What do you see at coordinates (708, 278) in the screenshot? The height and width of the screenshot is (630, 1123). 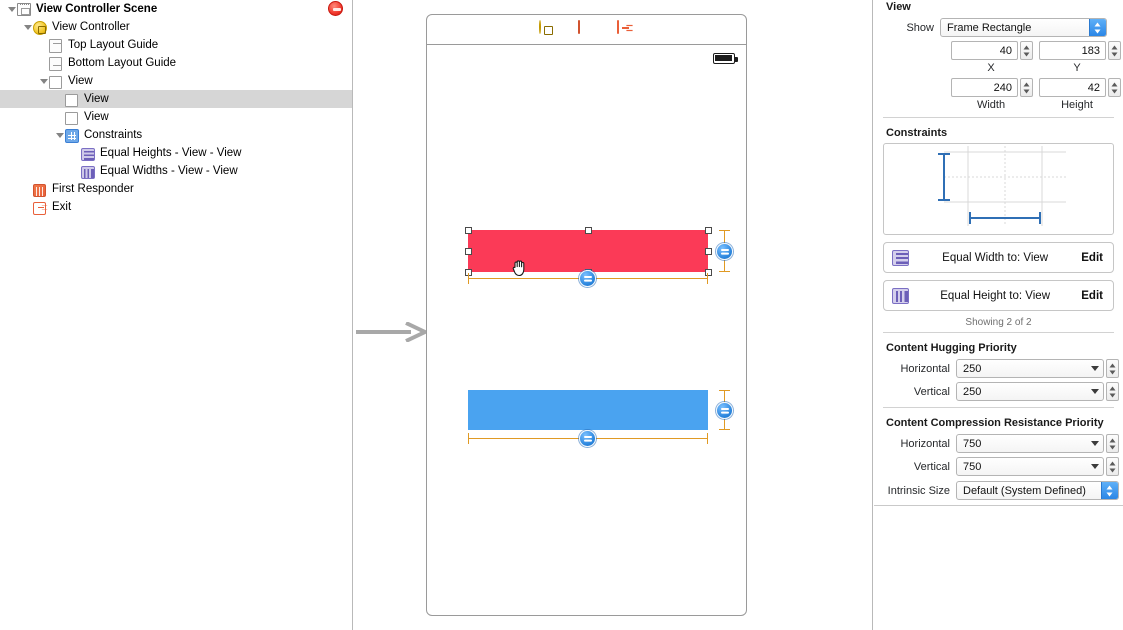 I see `red-width-constraint-tick-right` at bounding box center [708, 278].